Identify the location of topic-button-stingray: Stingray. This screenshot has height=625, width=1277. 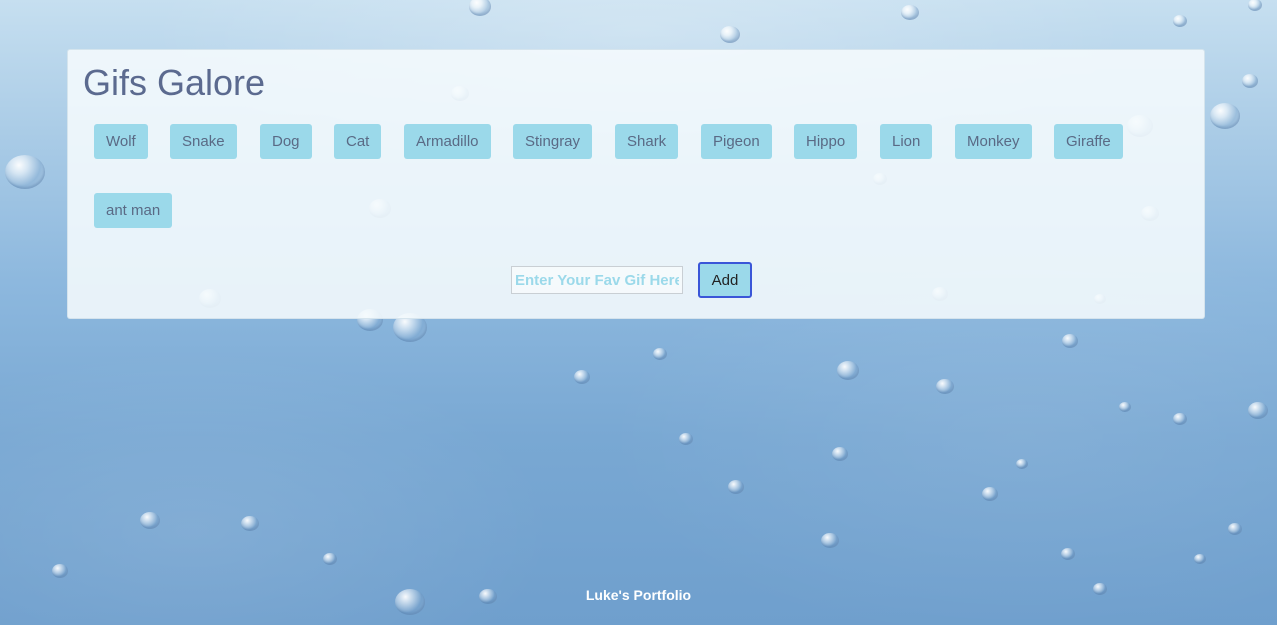
(553, 141).